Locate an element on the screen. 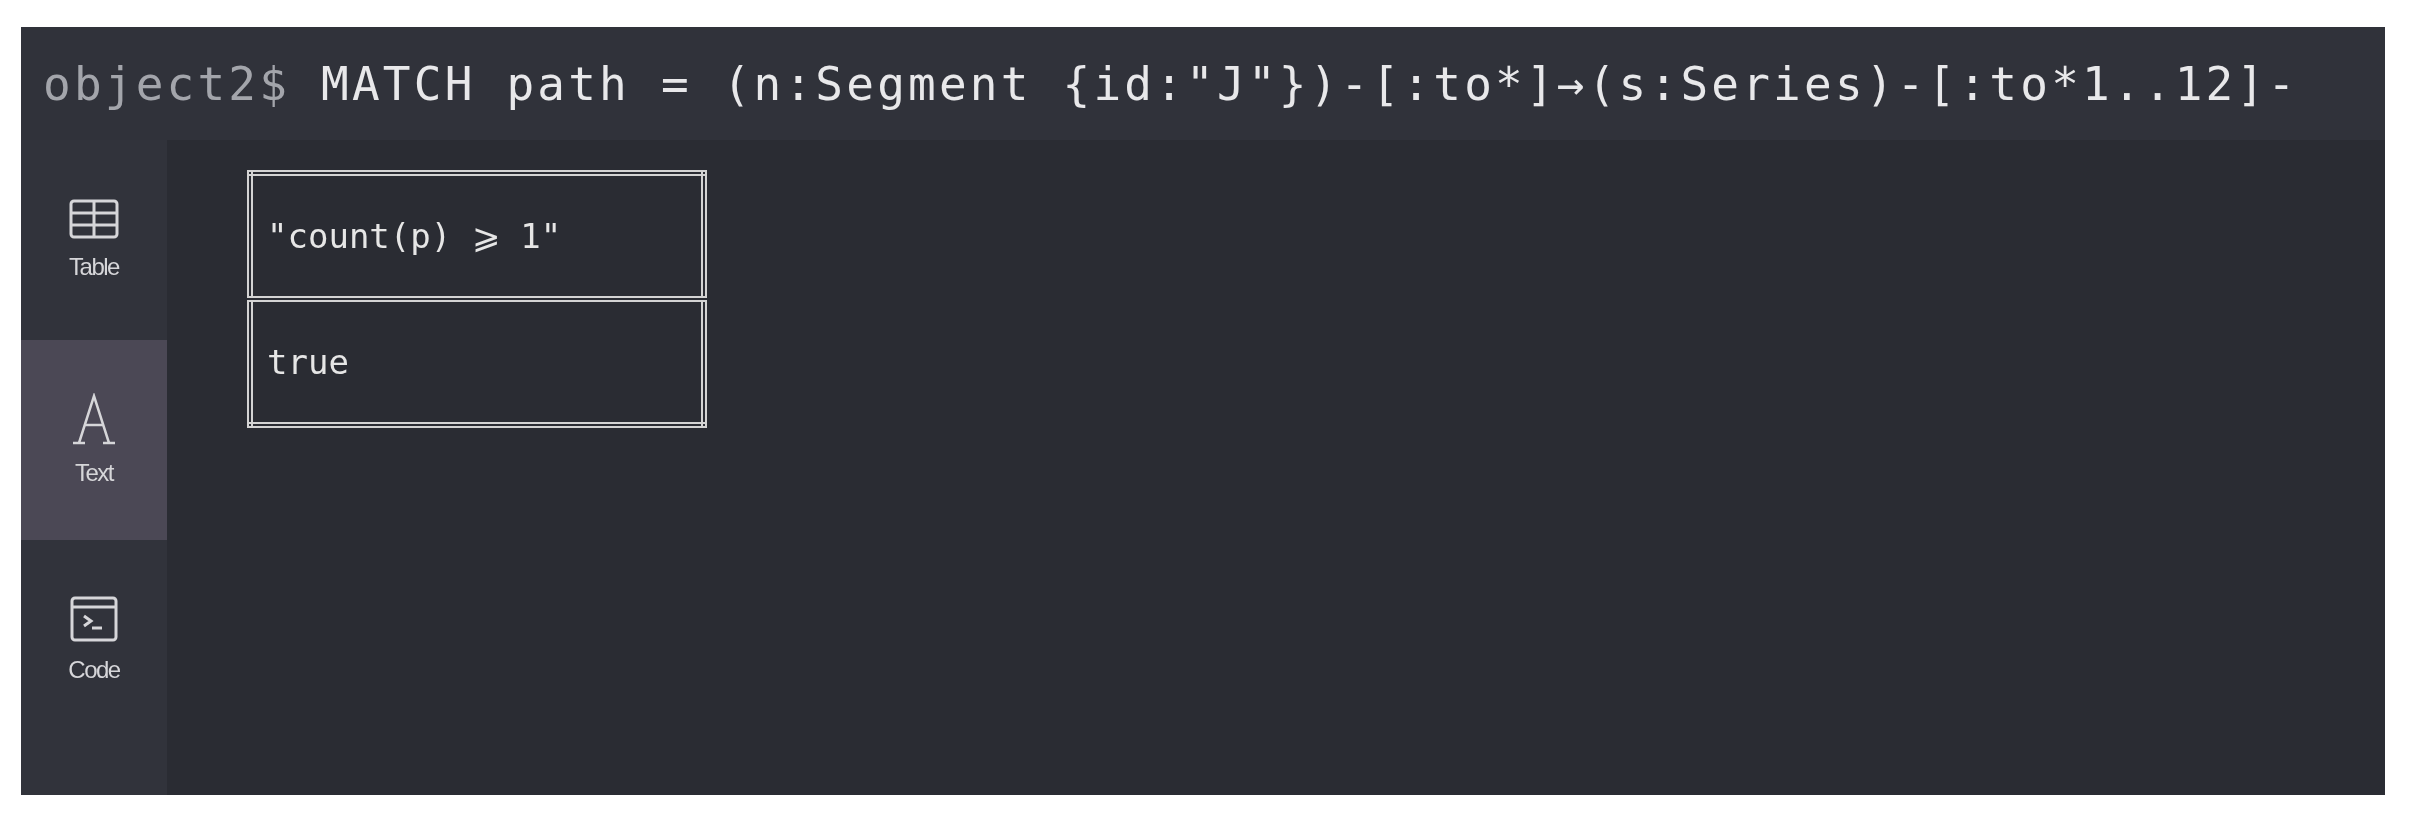  column-header: "count(p) ⩾ 1" is located at coordinates (477, 236).